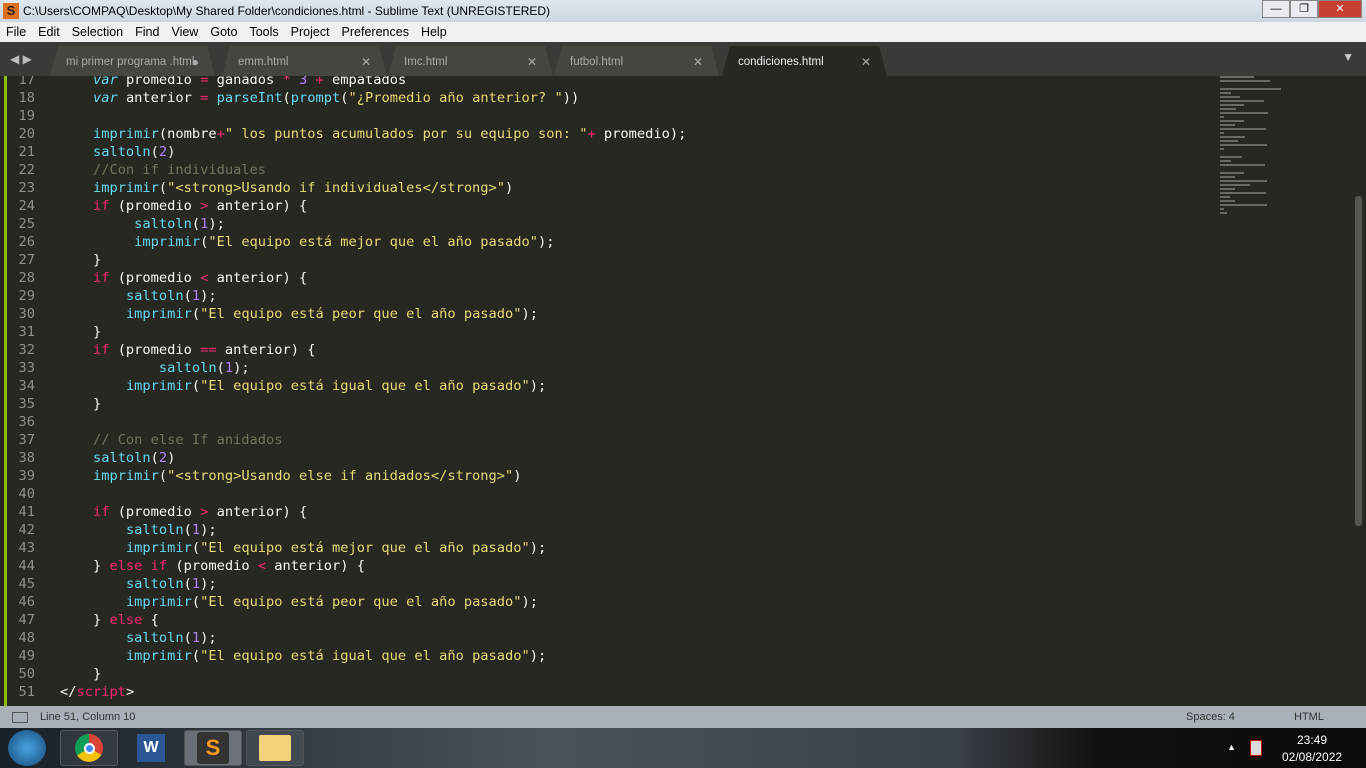  I want to click on show-hidden-icons-arrow: ▲, so click(1231, 747).